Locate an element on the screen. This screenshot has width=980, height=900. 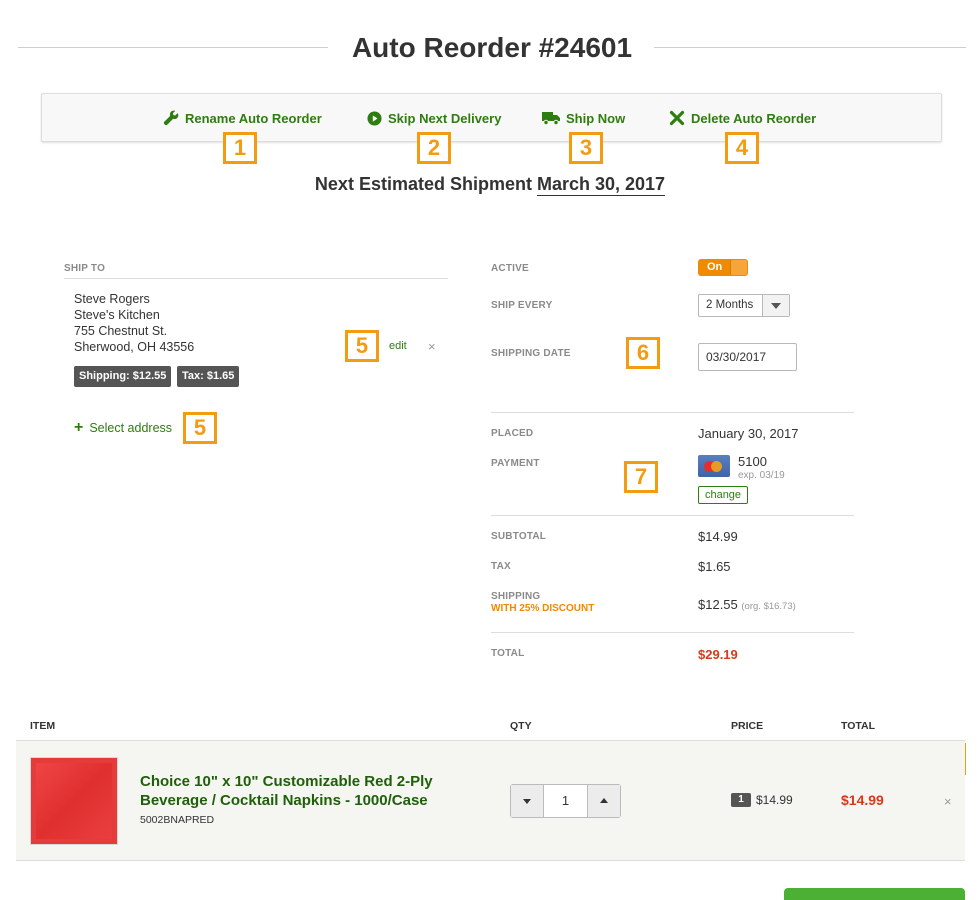
quantity-stepper: 1 is located at coordinates (565, 801).